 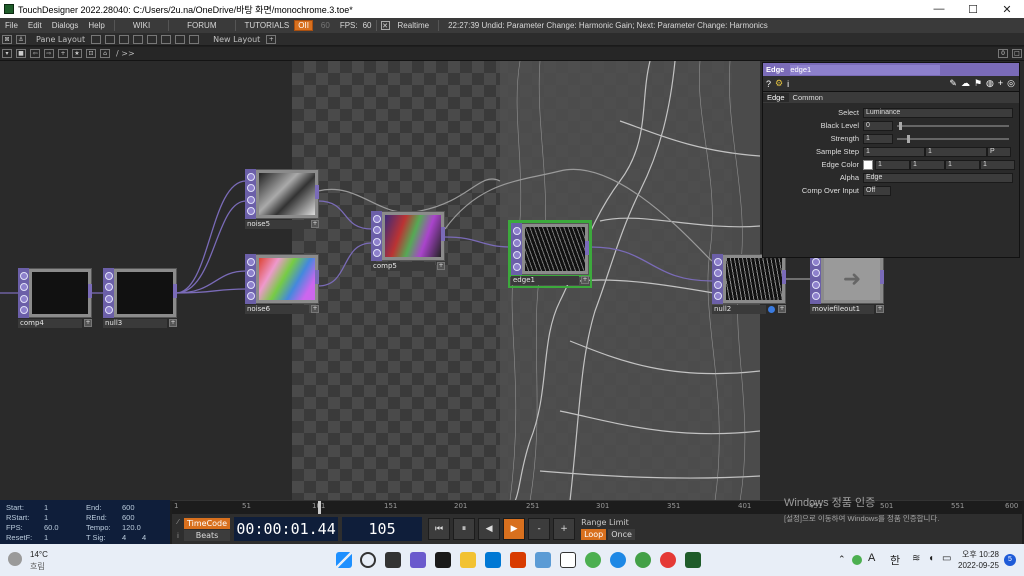 What do you see at coordinates (35, 53) in the screenshot?
I see `back-icon: ⇦` at bounding box center [35, 53].